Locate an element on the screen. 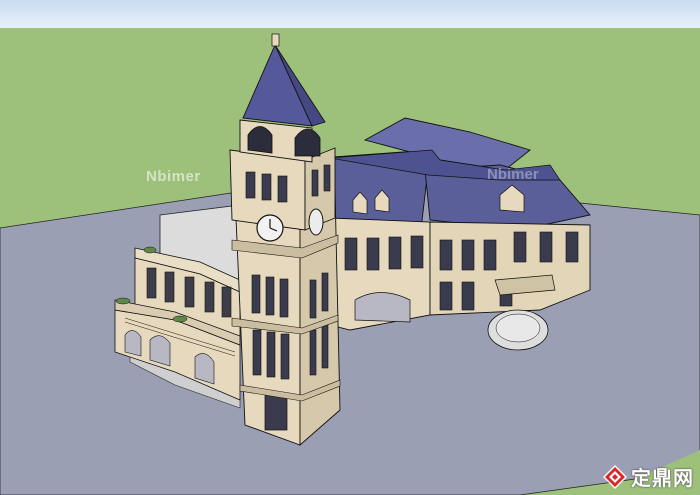 Image resolution: width=700 pixels, height=495 pixels. entrance-step-inner is located at coordinates (518, 328).